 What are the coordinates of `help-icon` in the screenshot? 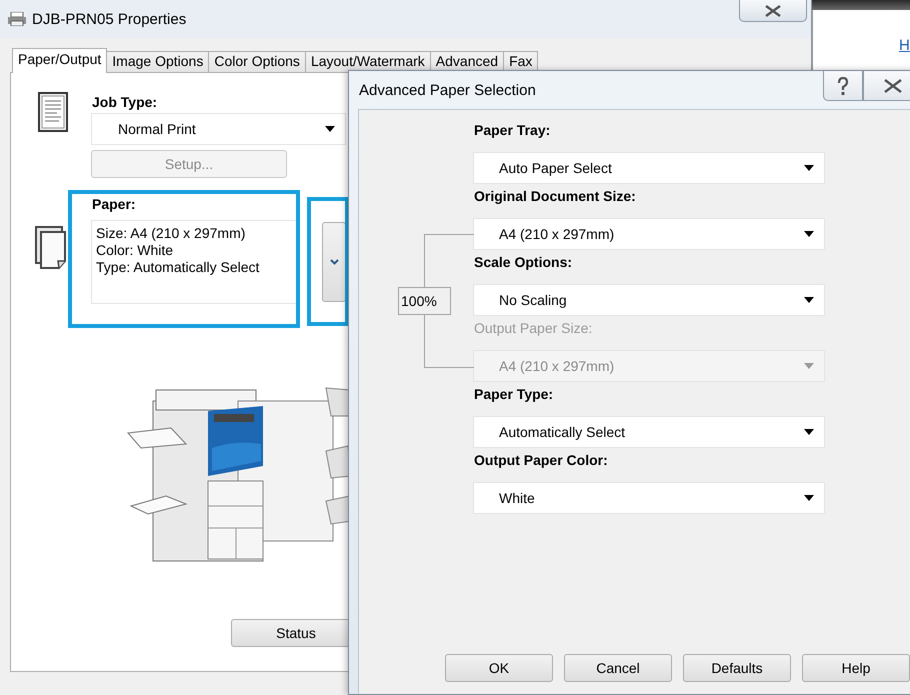 It's located at (843, 85).